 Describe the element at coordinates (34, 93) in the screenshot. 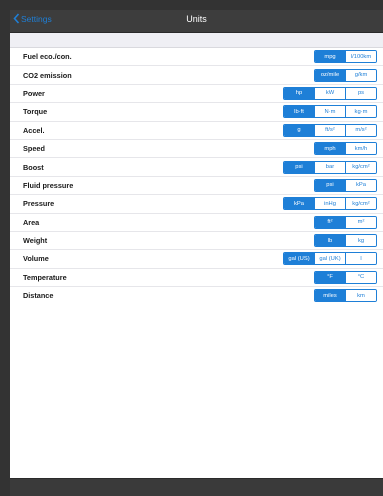

I see `unit-row-label: Power` at that location.